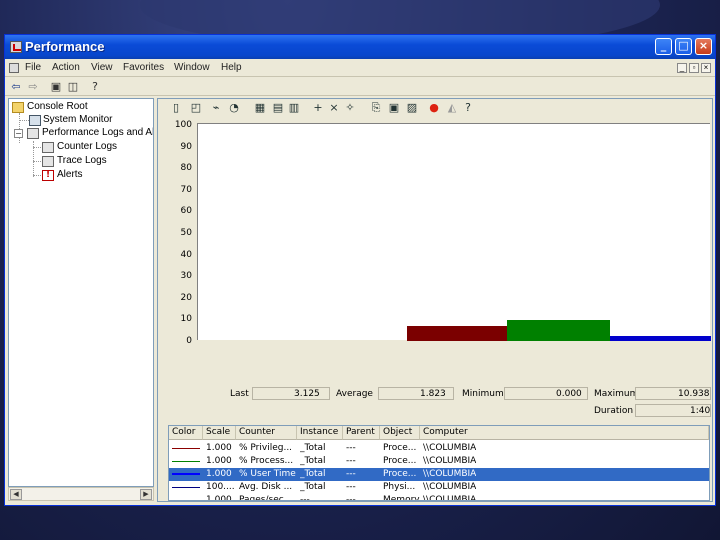 Image resolution: width=720 pixels, height=540 pixels. I want to click on child-minimize-button: _, so click(682, 68).